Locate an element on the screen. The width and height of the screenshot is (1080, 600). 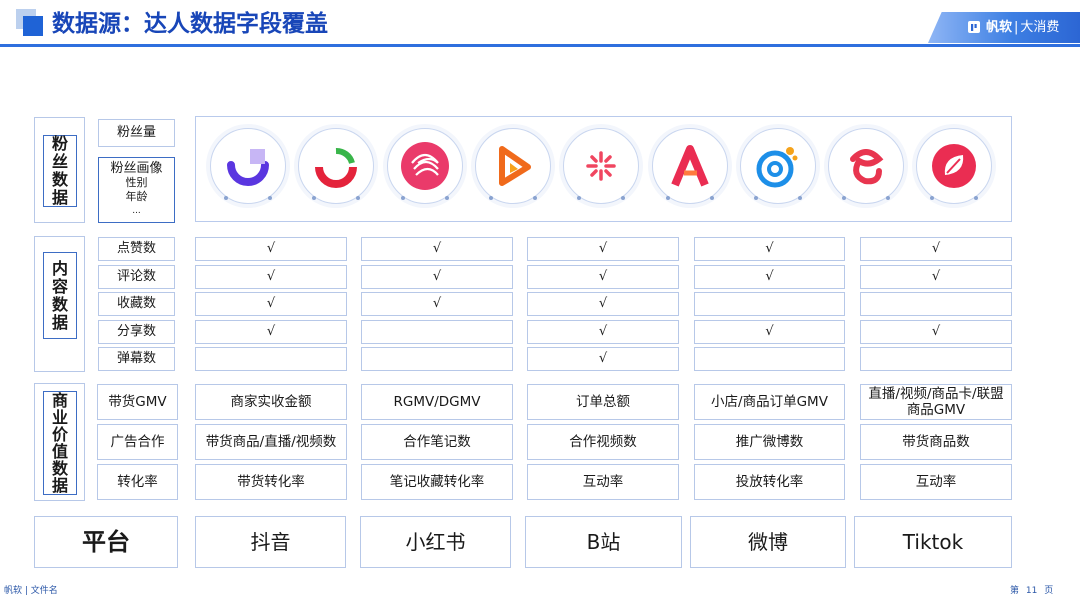
content-row-label-text: 弹幕数 is located at coordinates (136, 358).